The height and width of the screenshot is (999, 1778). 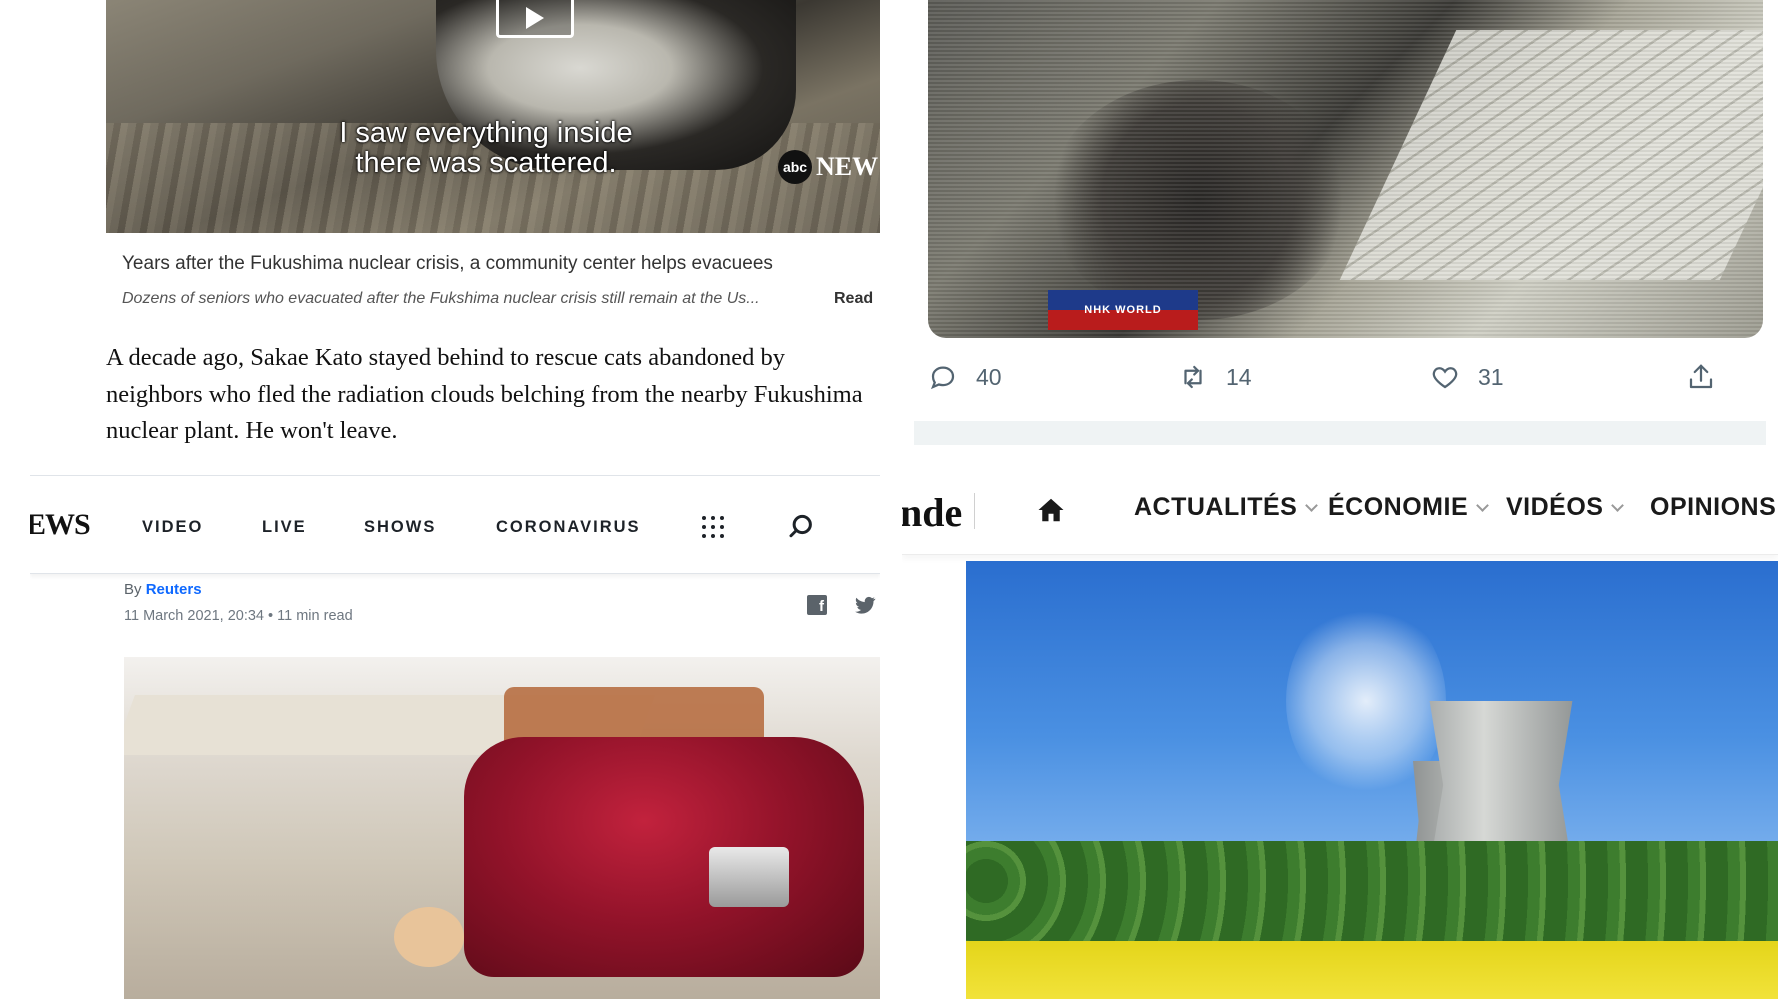 I want to click on read-time: 11 min read, so click(x=315, y=616).